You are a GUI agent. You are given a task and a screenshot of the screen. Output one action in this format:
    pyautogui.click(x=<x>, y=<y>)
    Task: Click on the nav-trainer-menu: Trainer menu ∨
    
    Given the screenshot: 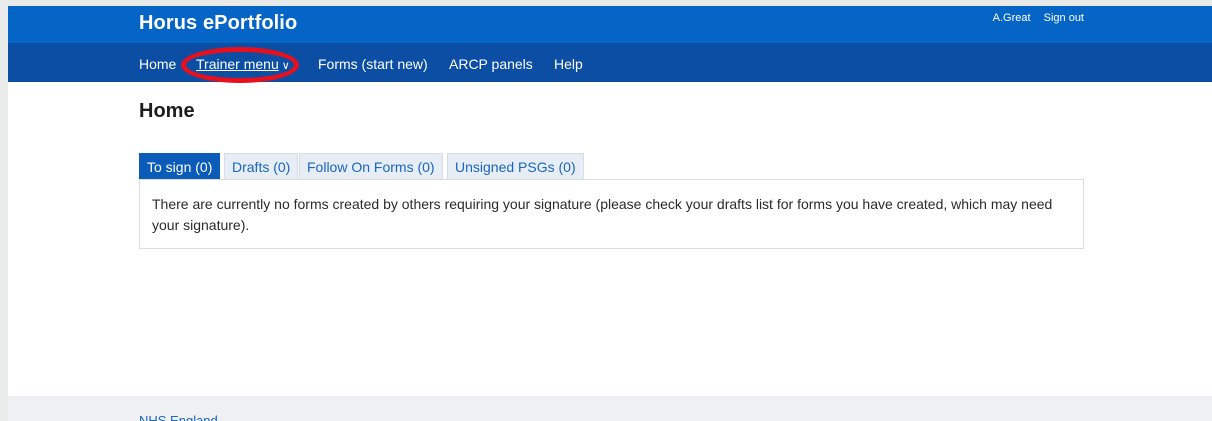 What is the action you would take?
    pyautogui.click(x=243, y=64)
    